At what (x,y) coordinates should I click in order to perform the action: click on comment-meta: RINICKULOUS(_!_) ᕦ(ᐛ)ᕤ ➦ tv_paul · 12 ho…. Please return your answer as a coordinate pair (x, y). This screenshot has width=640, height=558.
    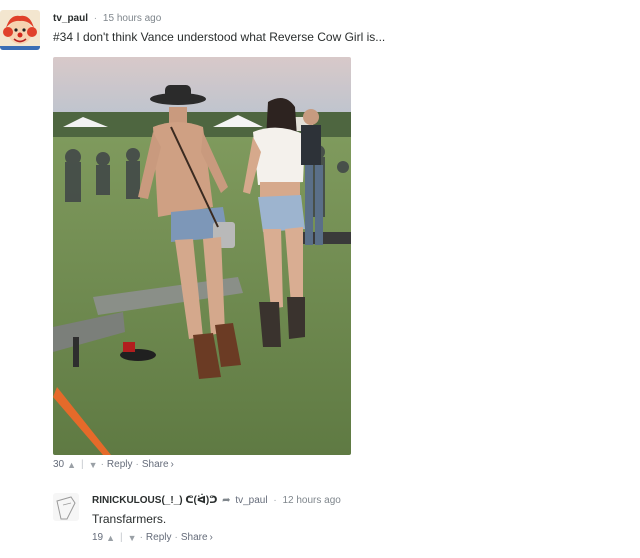
    Looking at the image, I should click on (216, 500).